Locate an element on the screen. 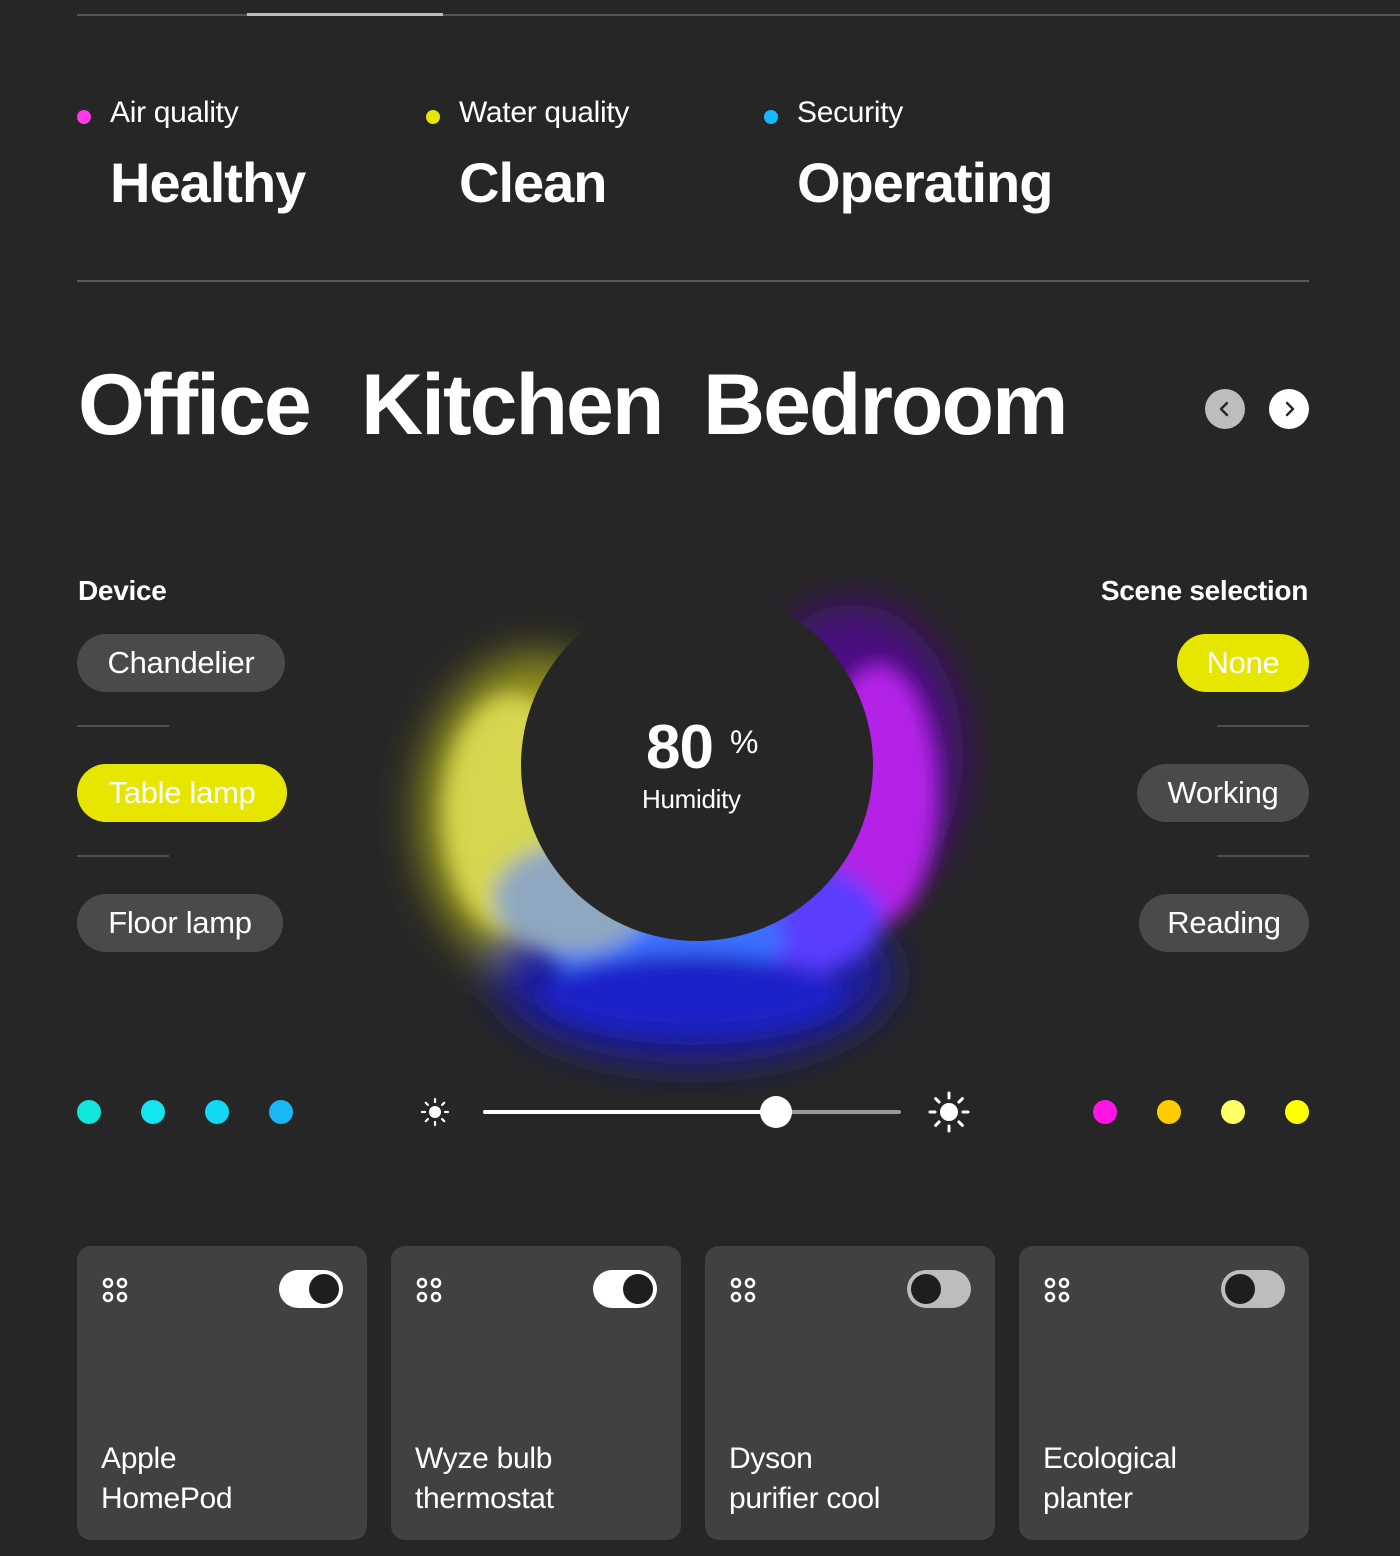 This screenshot has height=1556, width=1400. device-name-line: thermostat is located at coordinates (484, 1498).